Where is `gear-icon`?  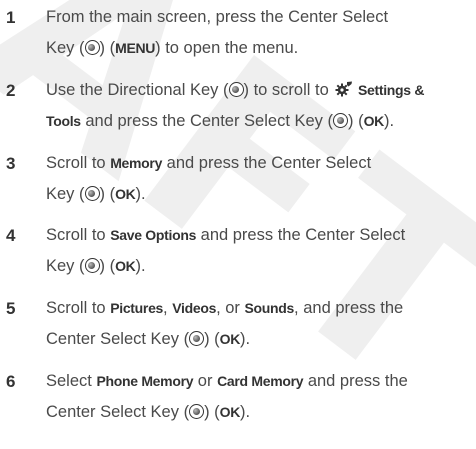
gear-icon is located at coordinates (344, 89).